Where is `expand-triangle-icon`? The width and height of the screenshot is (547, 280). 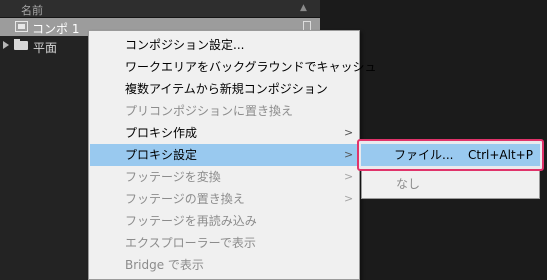 expand-triangle-icon is located at coordinates (6, 45).